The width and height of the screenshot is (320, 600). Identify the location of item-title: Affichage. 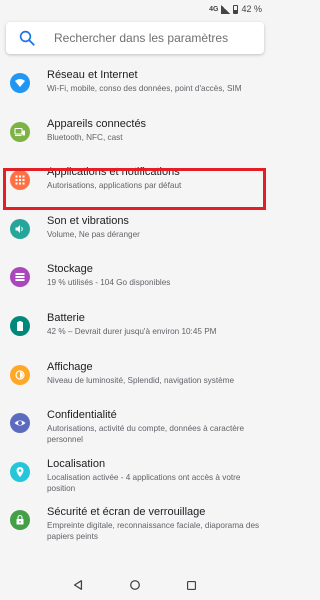
(70, 366).